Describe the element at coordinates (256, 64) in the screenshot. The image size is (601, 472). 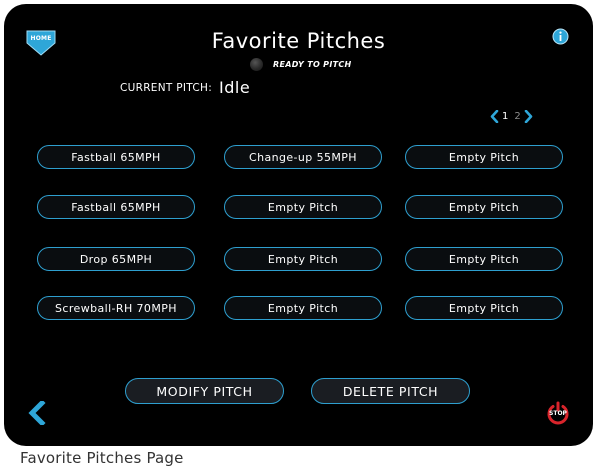
I see `status-light-icon` at that location.